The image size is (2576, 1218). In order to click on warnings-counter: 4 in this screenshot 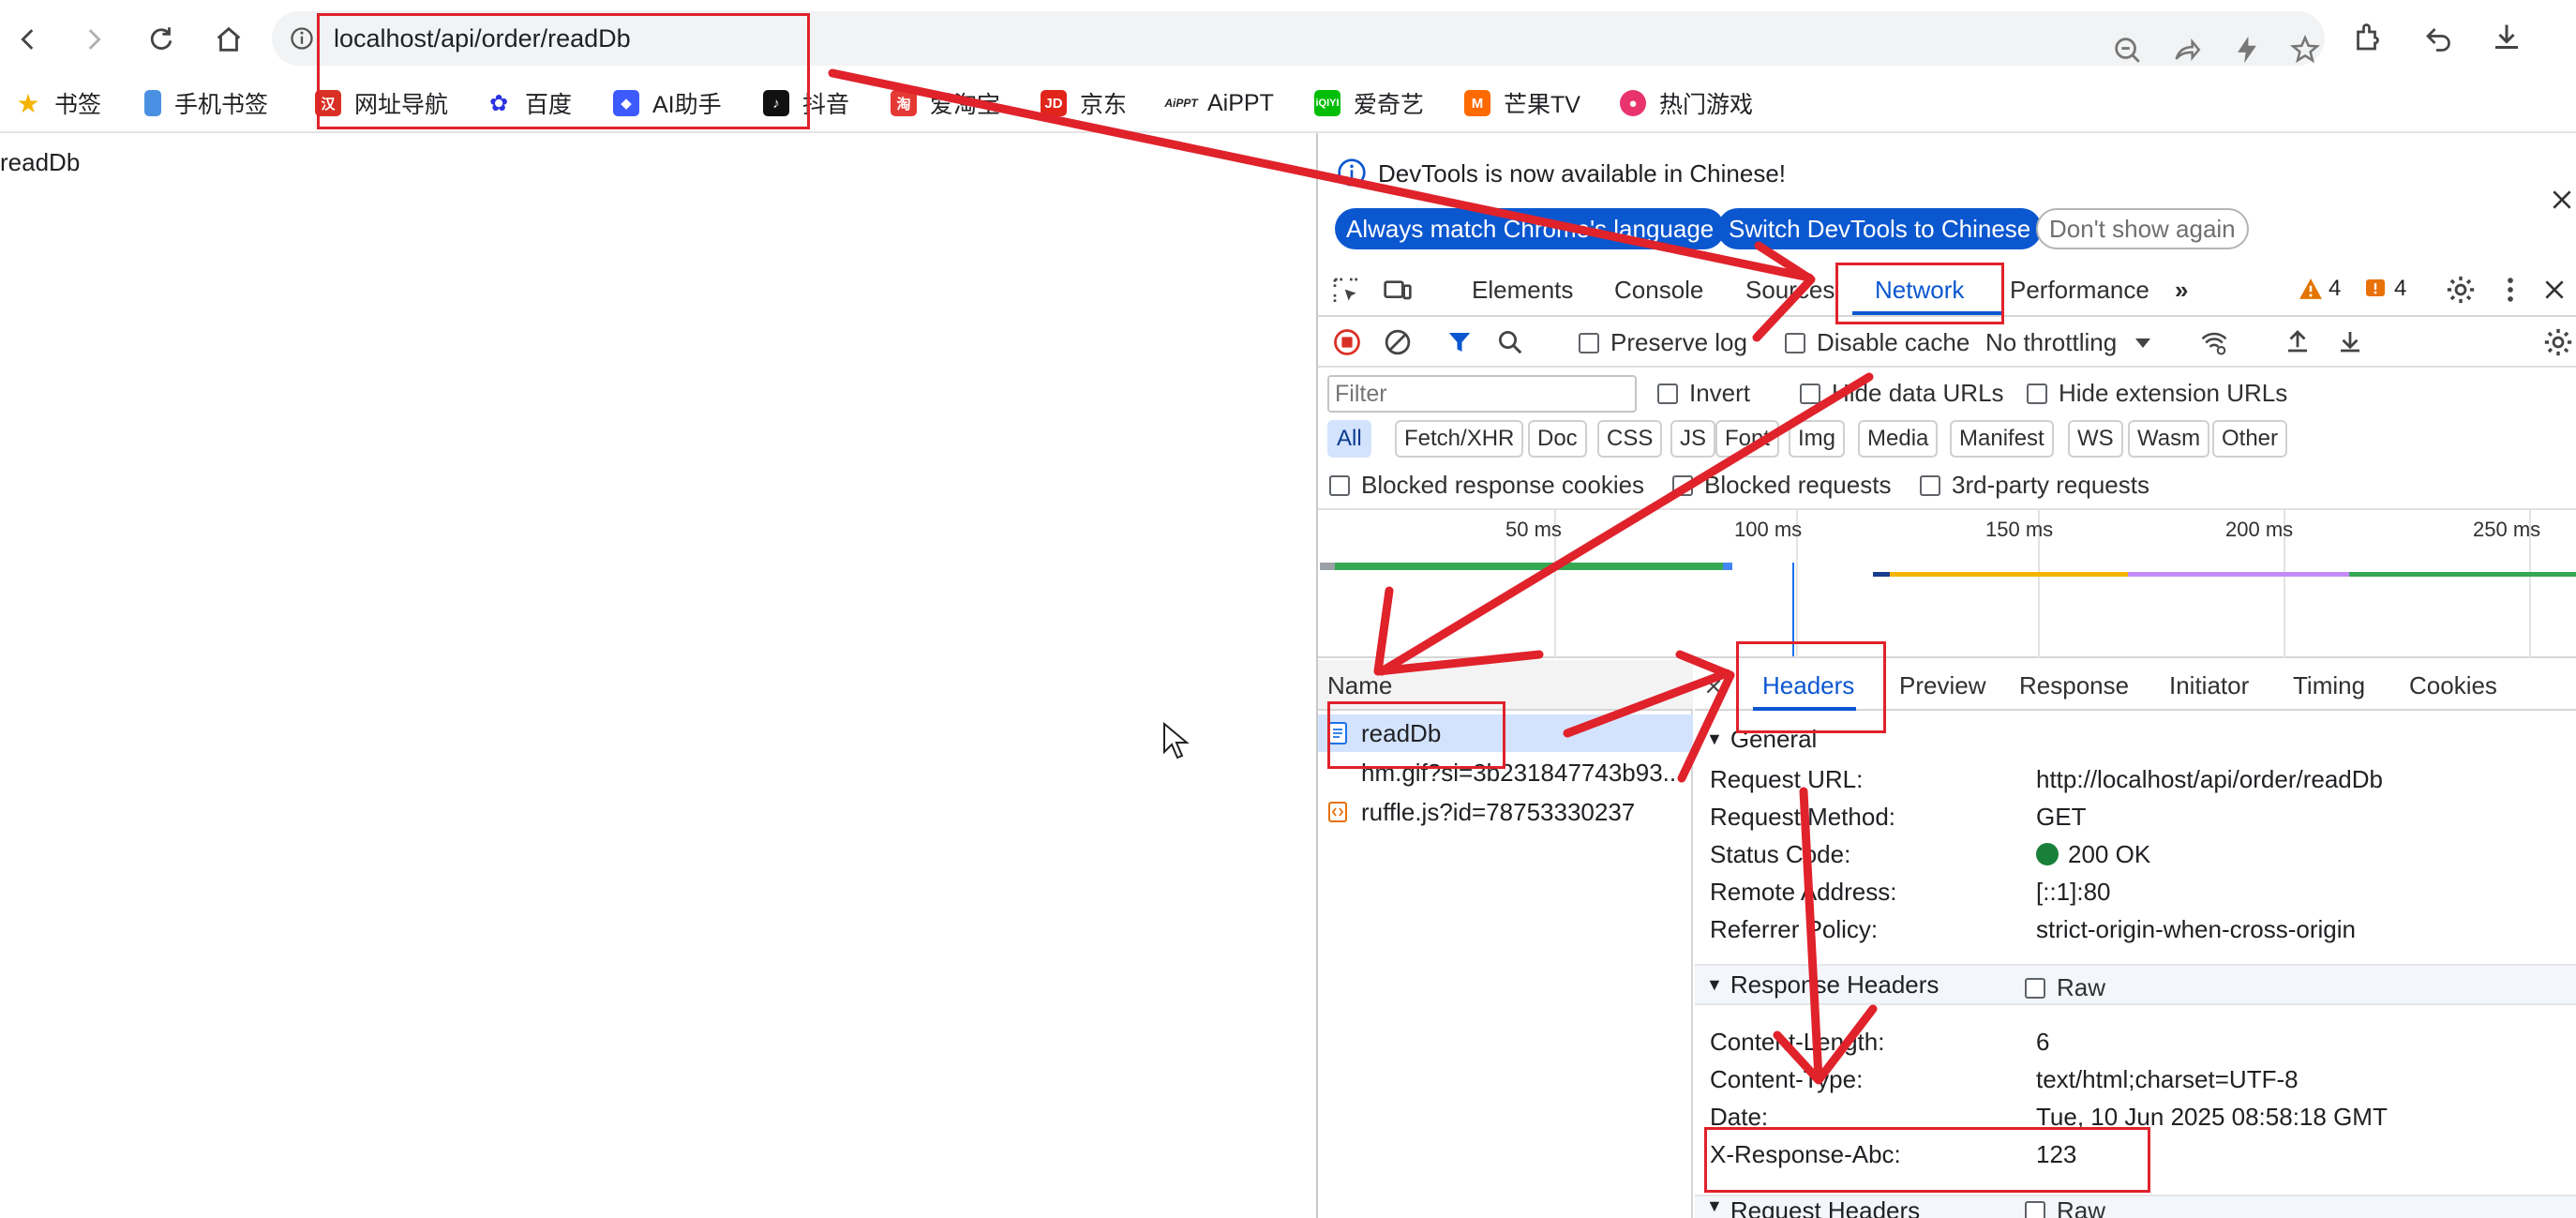, I will do `click(2320, 289)`.